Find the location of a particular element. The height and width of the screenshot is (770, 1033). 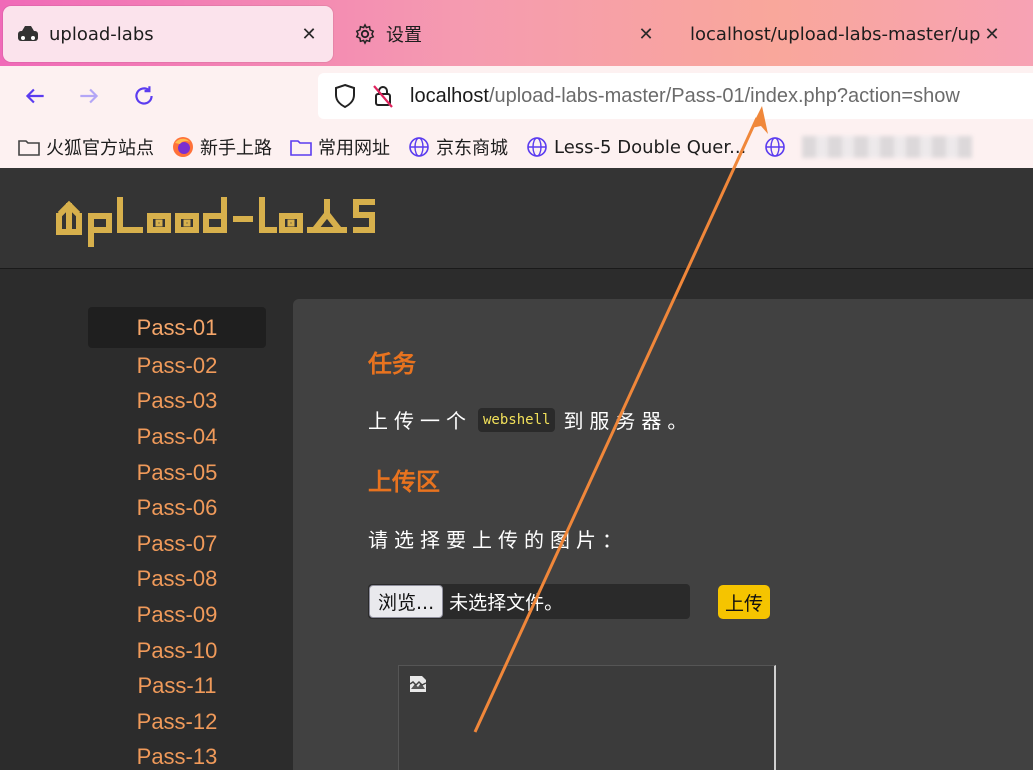

upload-heading: 上传区 is located at coordinates (404, 482).